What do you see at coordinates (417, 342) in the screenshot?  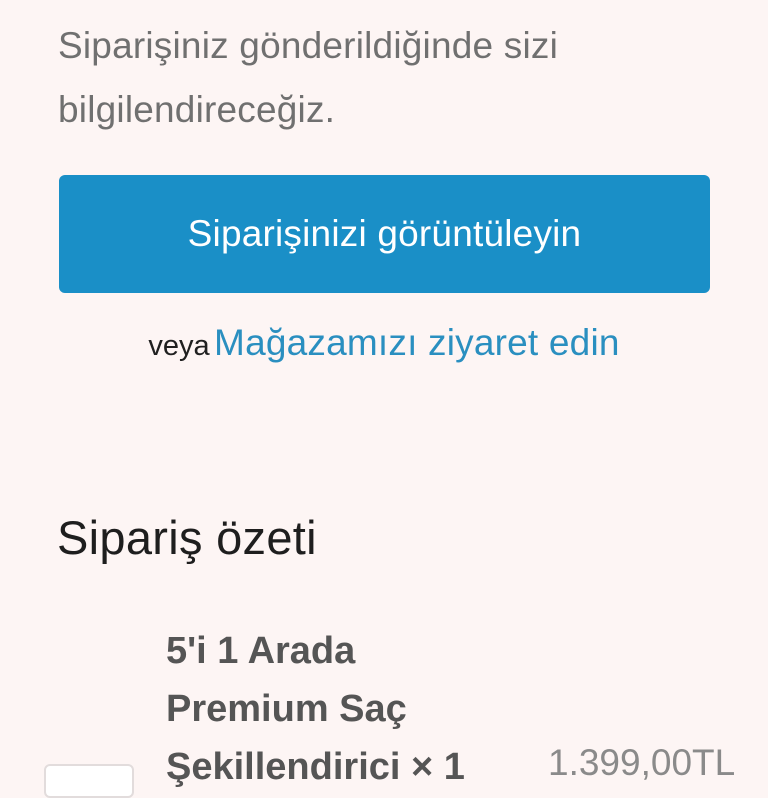 I see `visit-store-link: Mağazamızı ziyaret edin` at bounding box center [417, 342].